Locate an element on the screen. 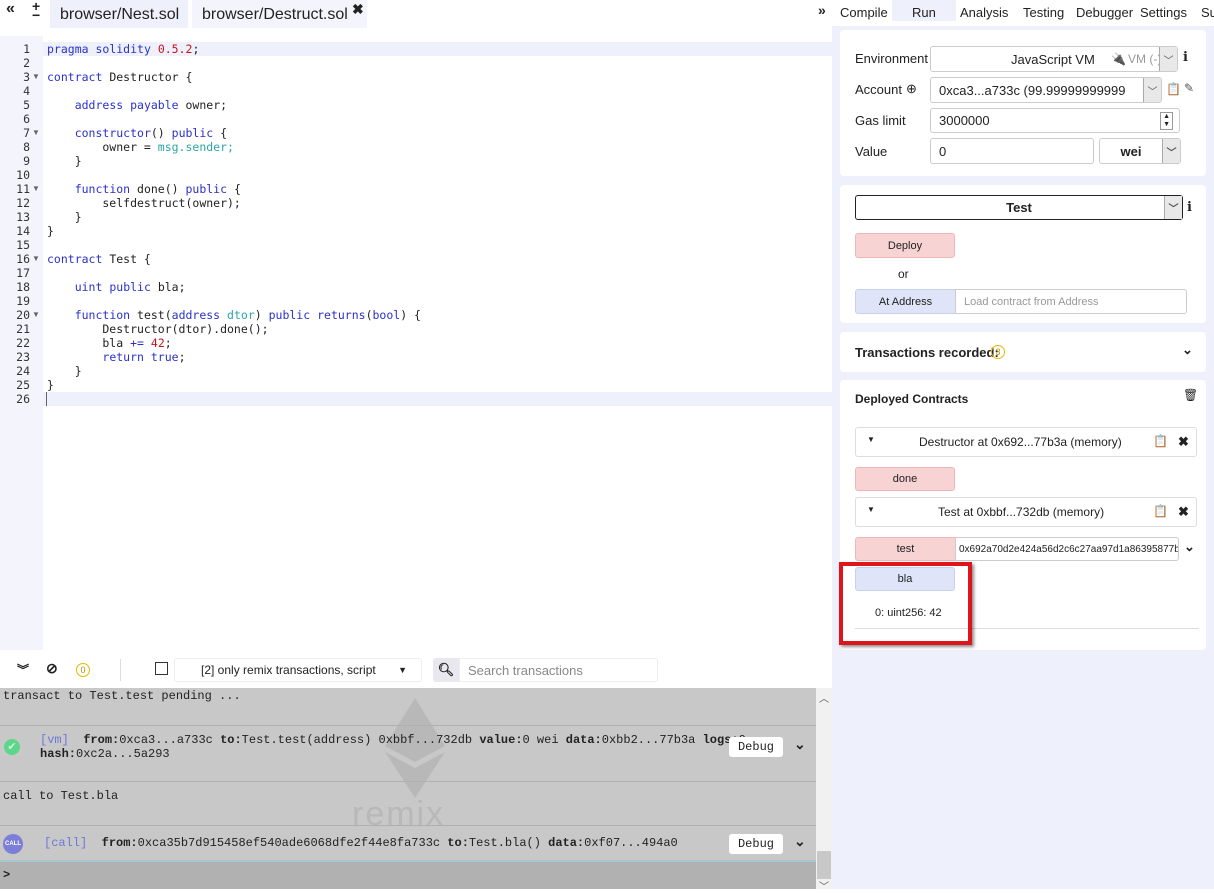 Image resolution: width=1214 pixels, height=893 pixels. deploy-button: Deploy is located at coordinates (905, 245).